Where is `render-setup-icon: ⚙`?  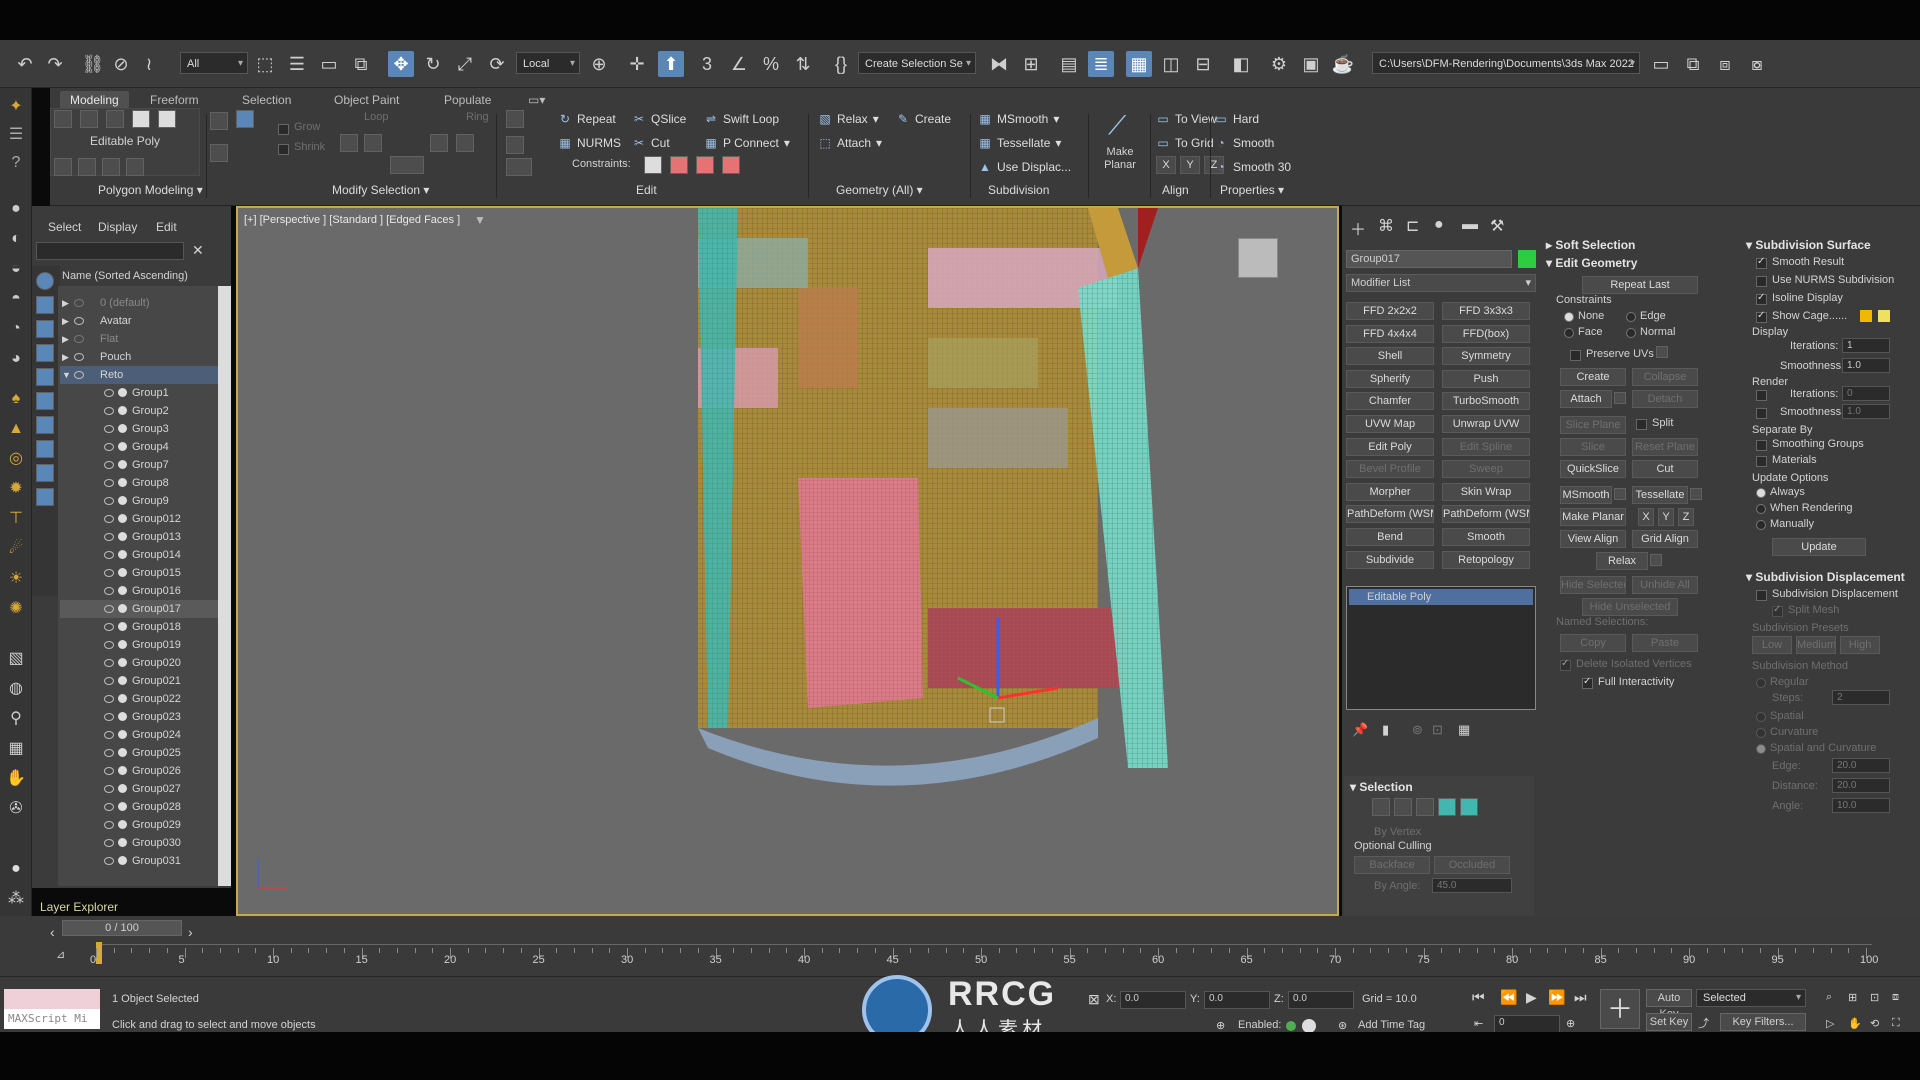
render-setup-icon: ⚙ is located at coordinates (1279, 64).